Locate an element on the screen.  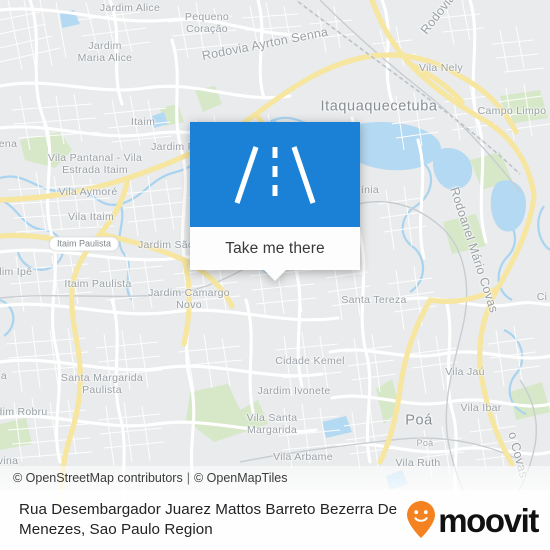
moovit-pin-smiley-icon is located at coordinates (421, 519).